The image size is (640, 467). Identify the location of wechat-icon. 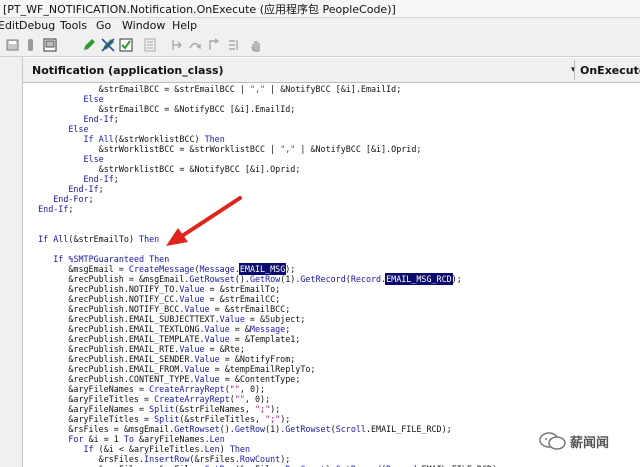
(552, 441).